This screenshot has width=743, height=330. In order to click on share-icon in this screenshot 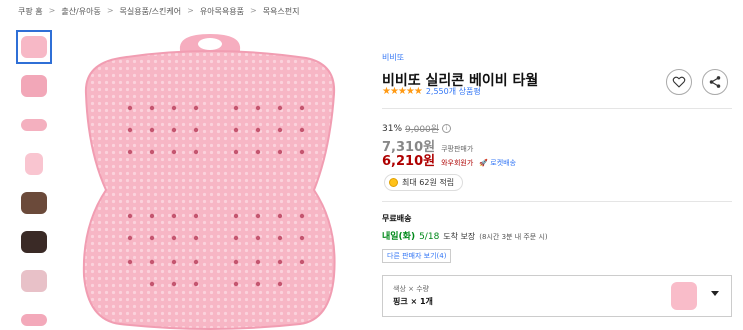, I will do `click(715, 82)`.